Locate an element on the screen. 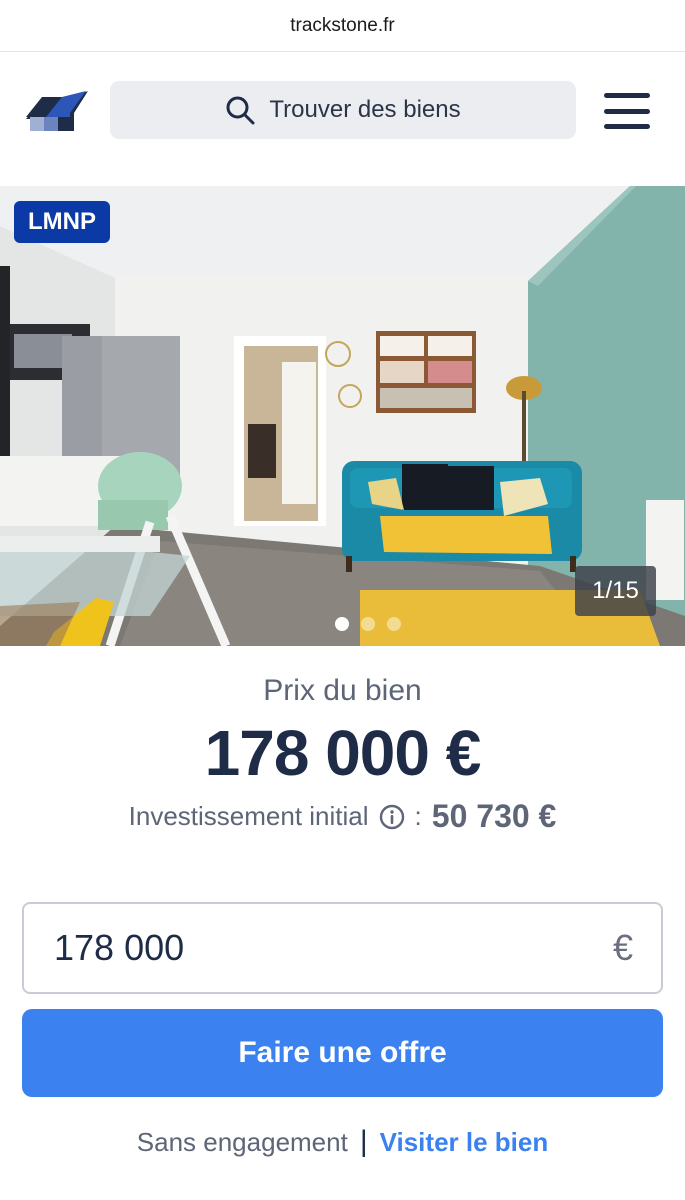 The height and width of the screenshot is (1200, 685). search-bar: Trouver des biens is located at coordinates (343, 110).